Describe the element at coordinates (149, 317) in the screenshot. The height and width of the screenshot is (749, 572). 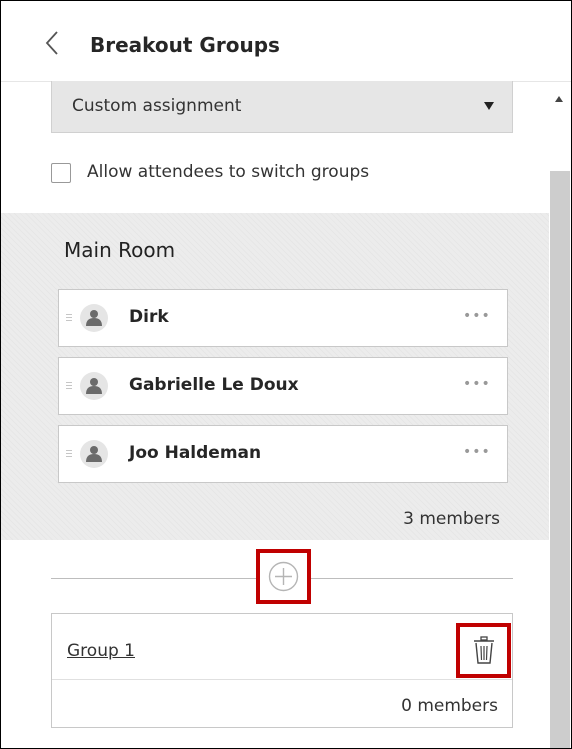
I see `member-name: Dirk` at that location.